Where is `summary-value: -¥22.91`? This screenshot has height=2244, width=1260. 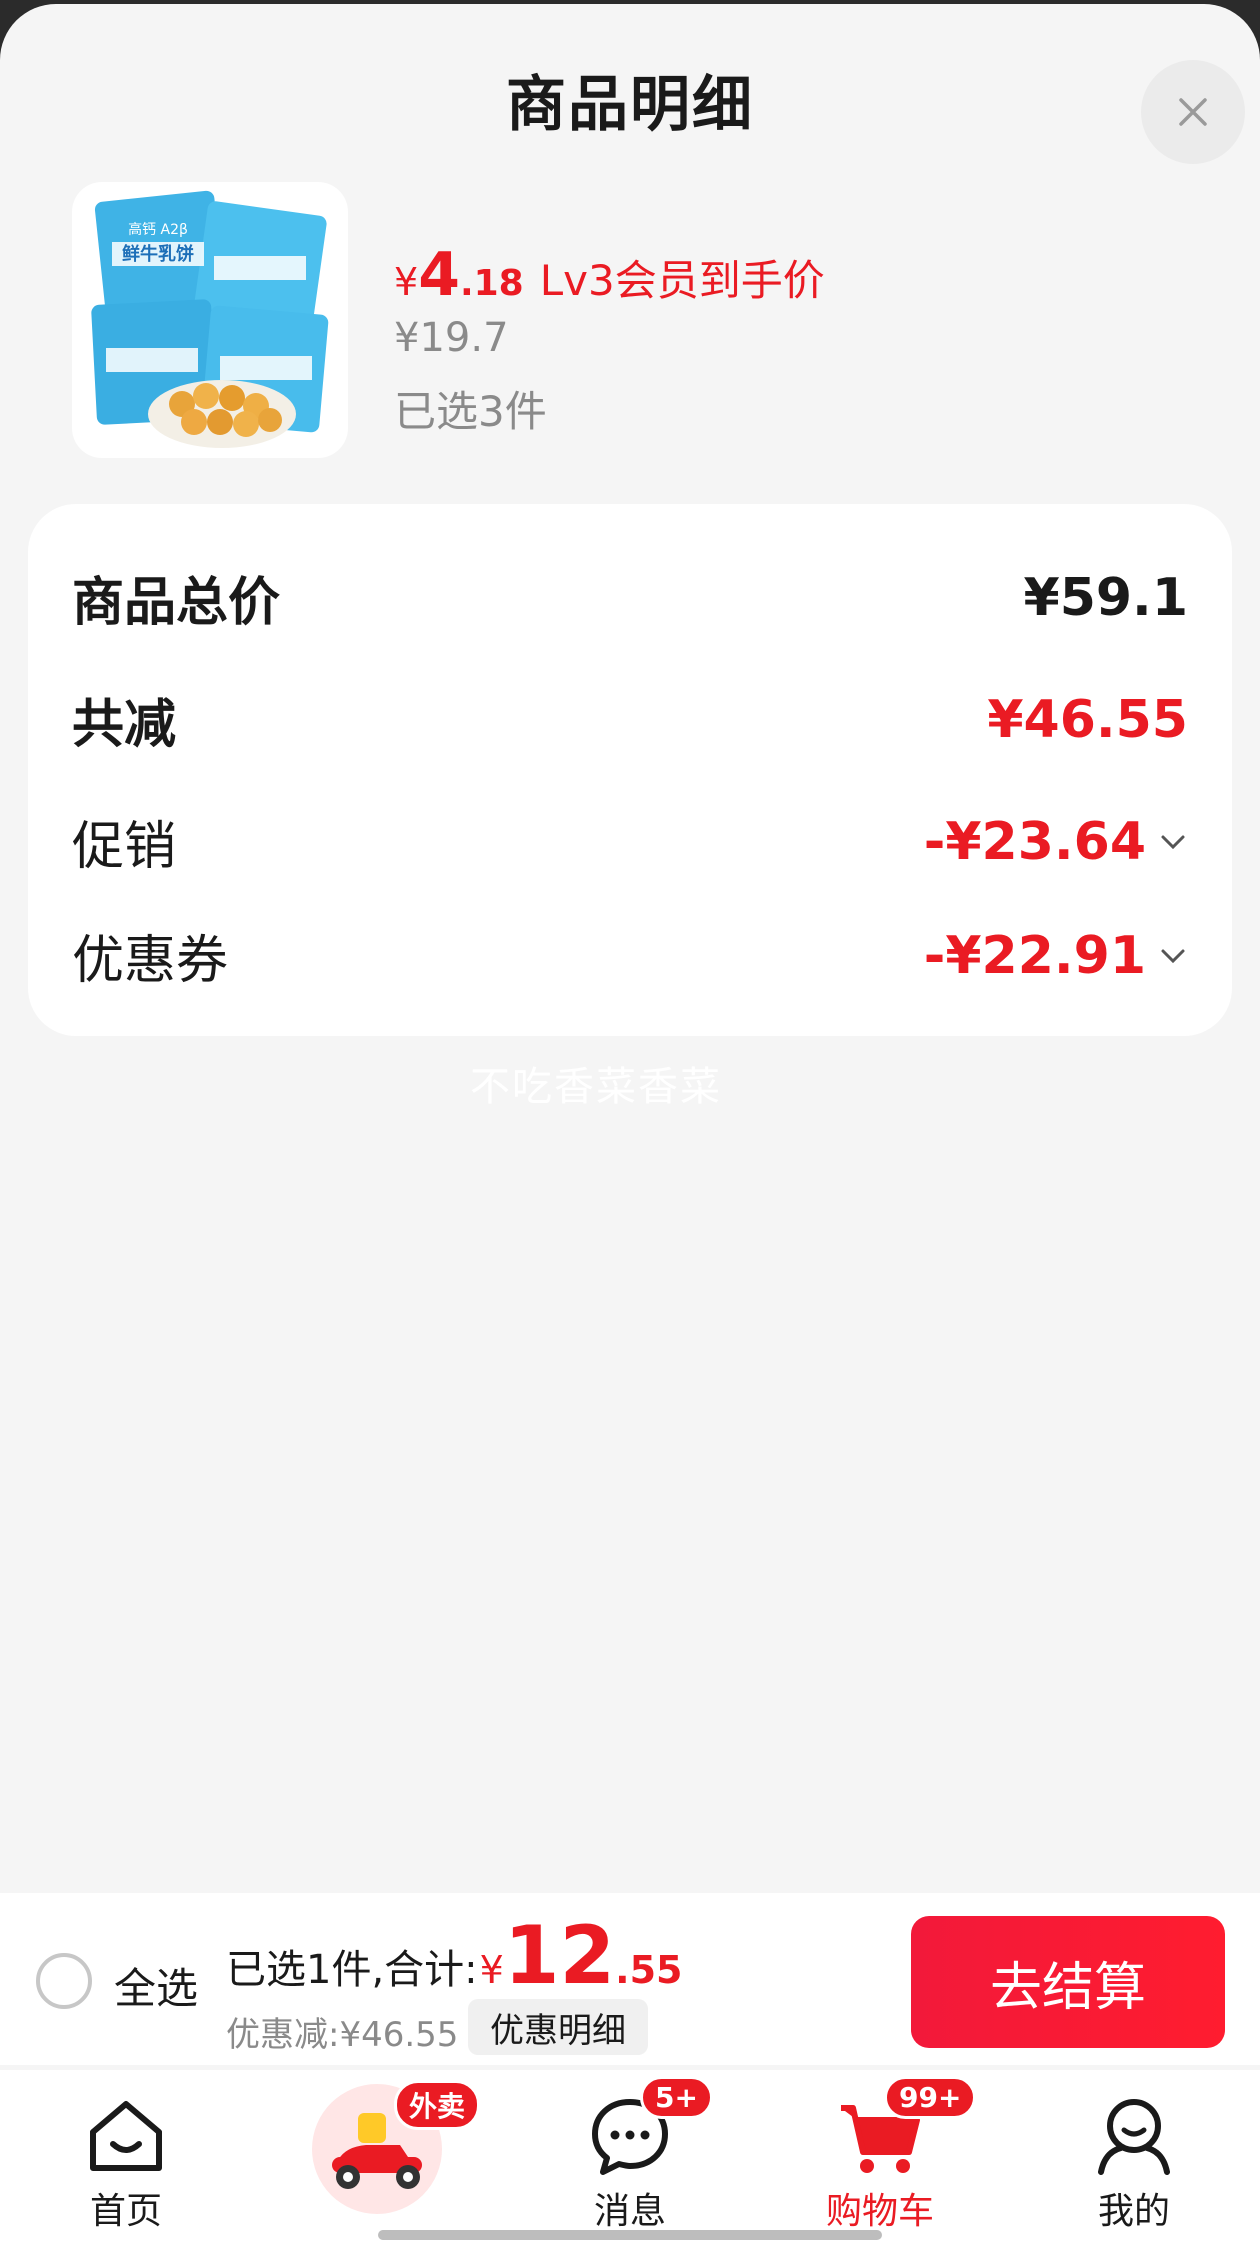
summary-value: -¥22.91 is located at coordinates (1034, 955).